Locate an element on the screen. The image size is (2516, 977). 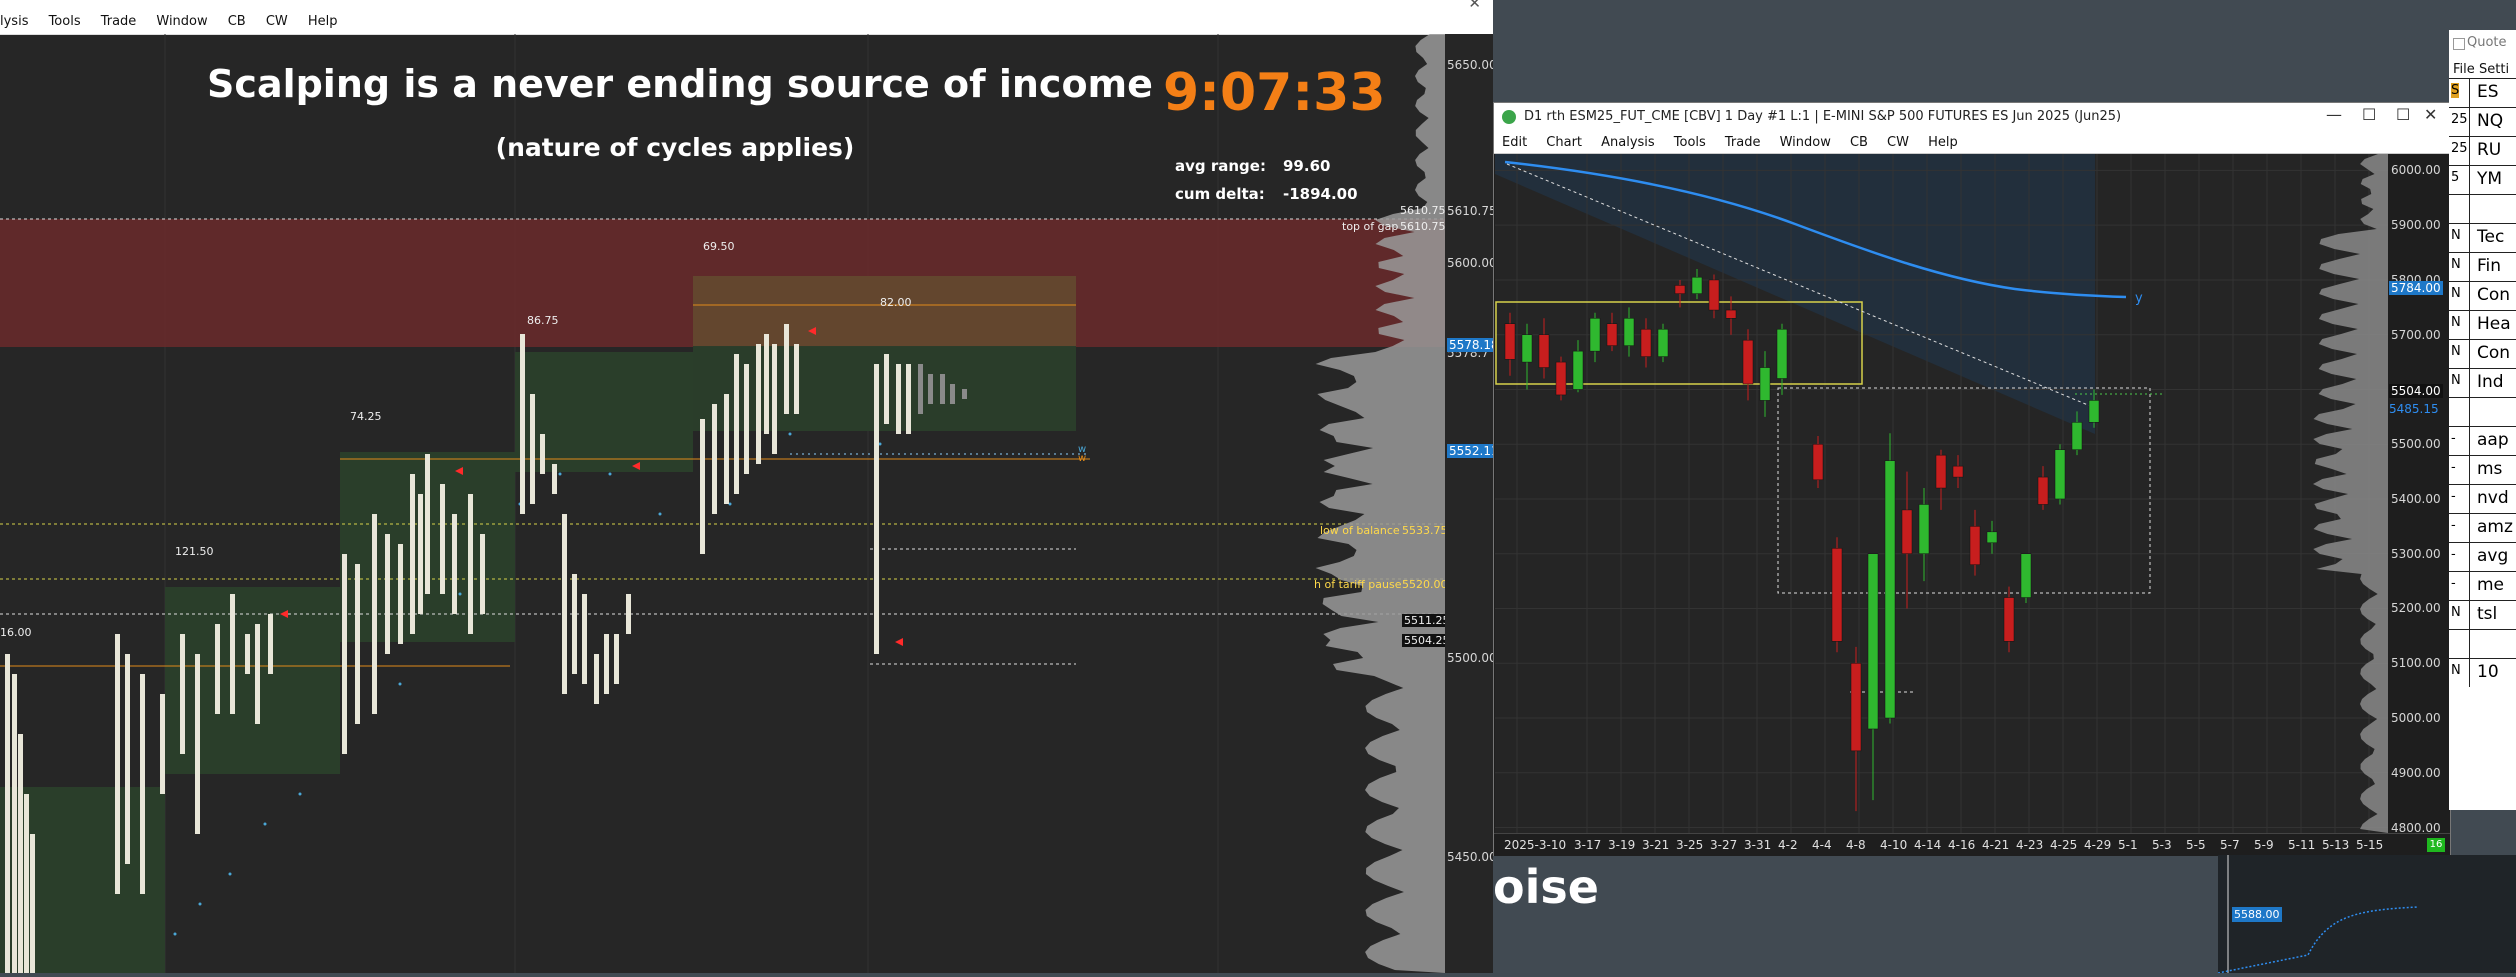
balance-box is located at coordinates (252, 680).